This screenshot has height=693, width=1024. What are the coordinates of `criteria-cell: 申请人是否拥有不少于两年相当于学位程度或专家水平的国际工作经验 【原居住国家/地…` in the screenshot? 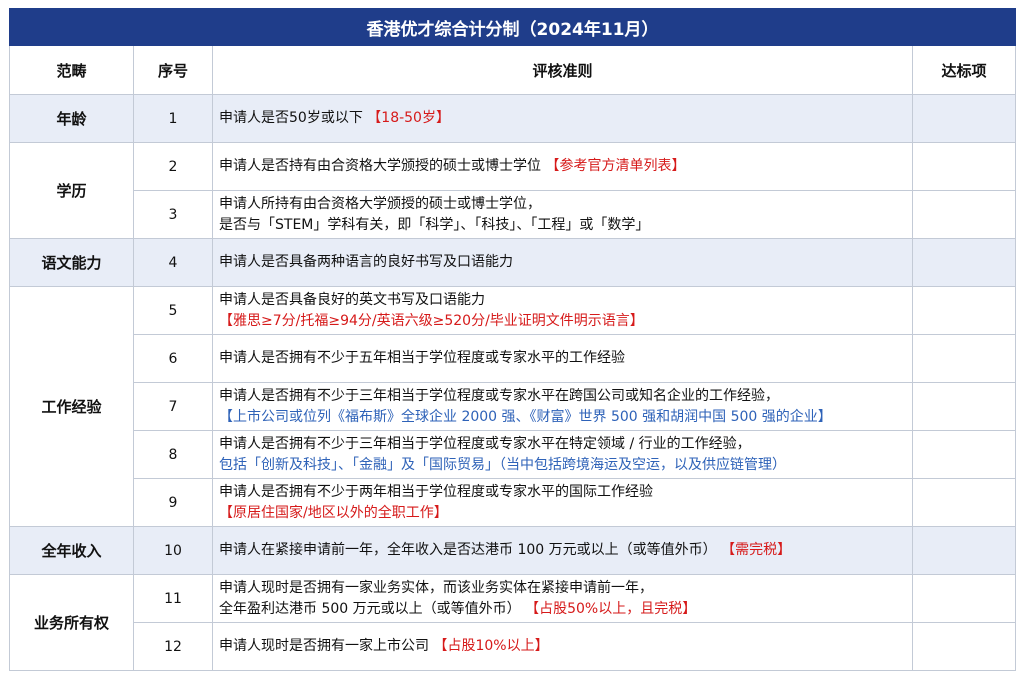 It's located at (562, 502).